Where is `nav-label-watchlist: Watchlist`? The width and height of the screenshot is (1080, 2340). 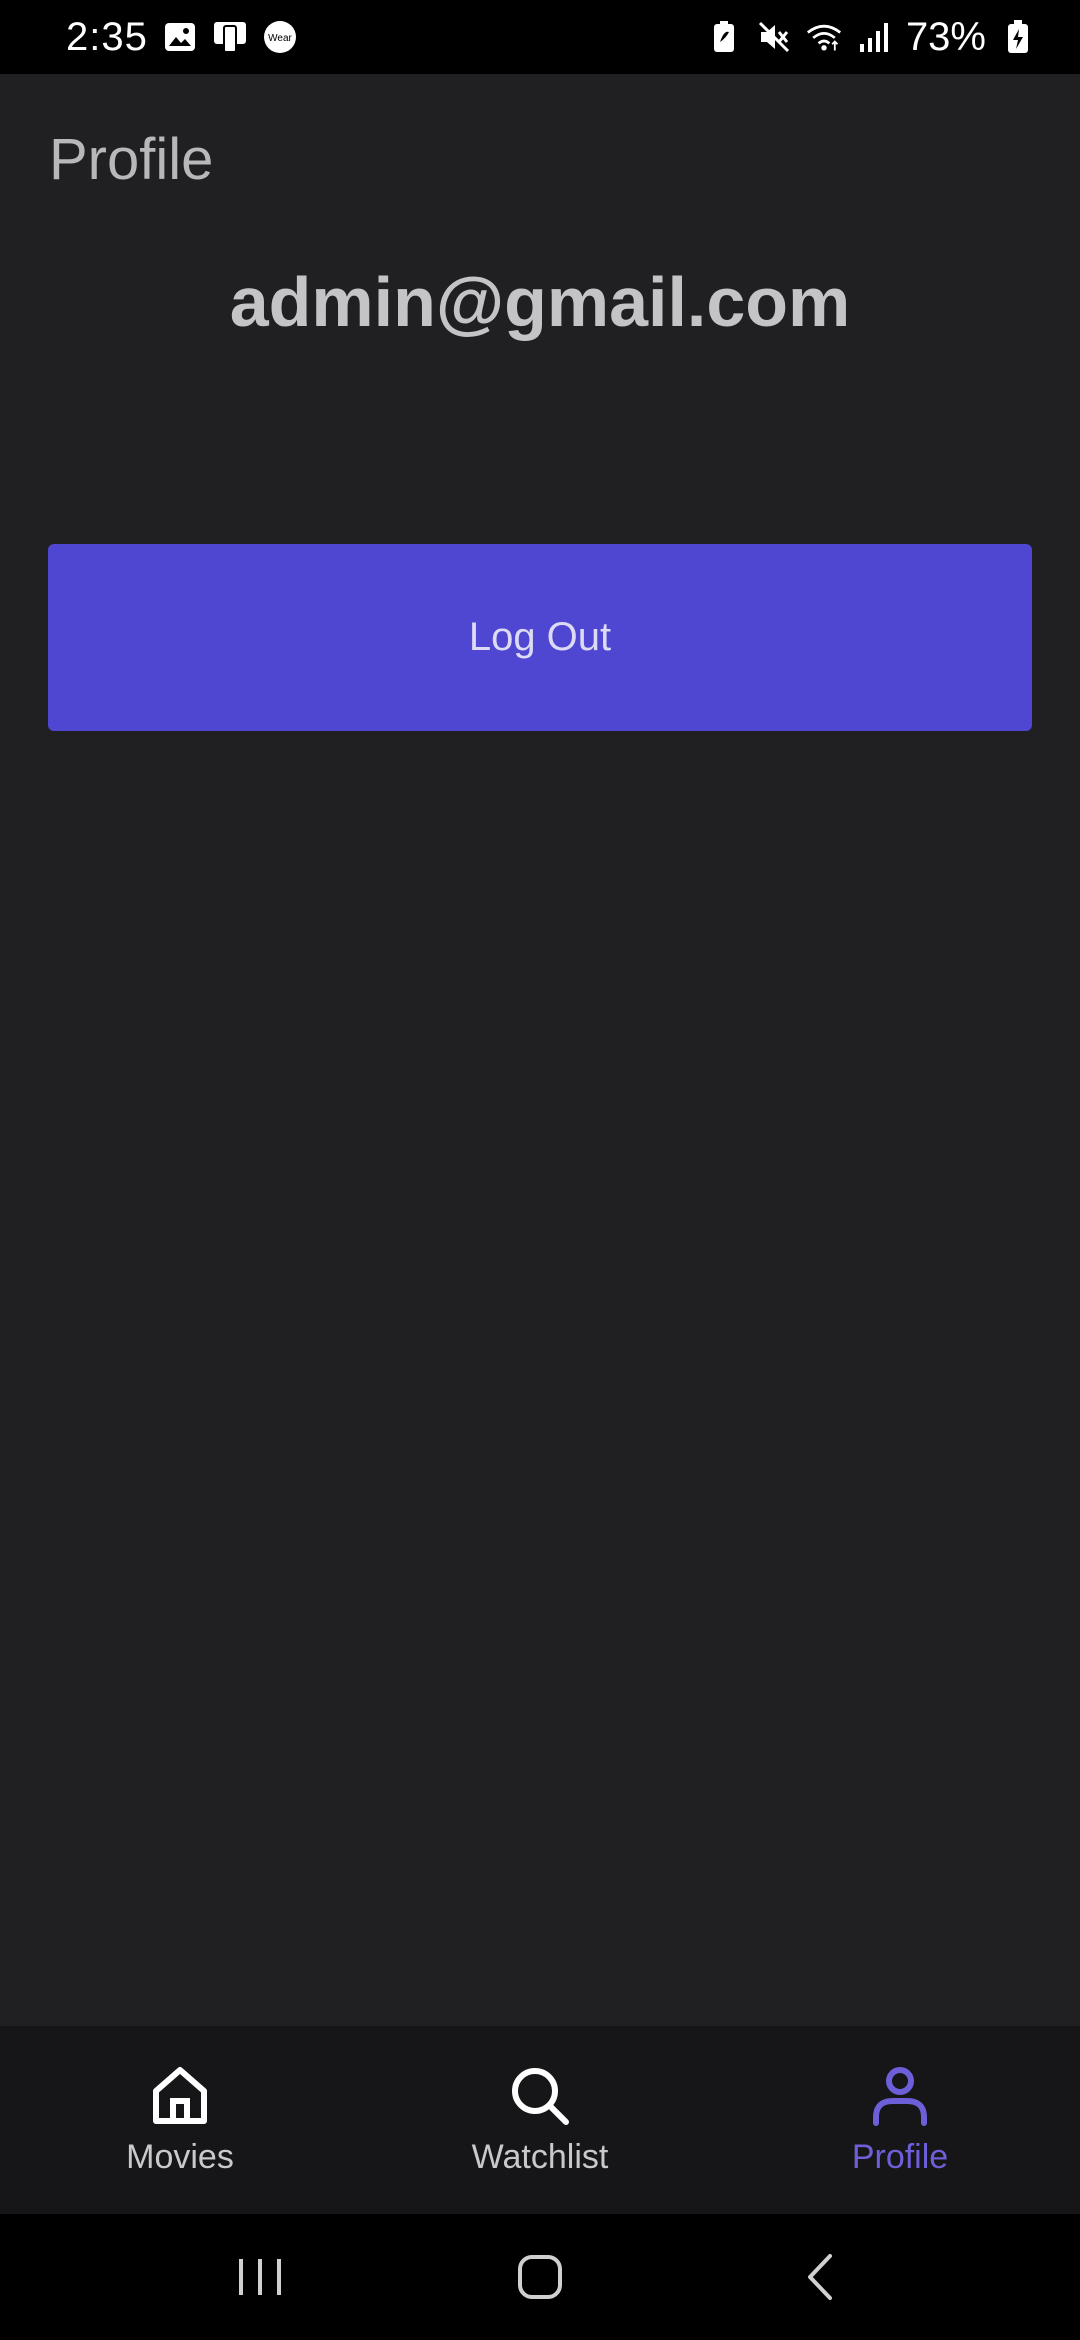 nav-label-watchlist: Watchlist is located at coordinates (540, 2156).